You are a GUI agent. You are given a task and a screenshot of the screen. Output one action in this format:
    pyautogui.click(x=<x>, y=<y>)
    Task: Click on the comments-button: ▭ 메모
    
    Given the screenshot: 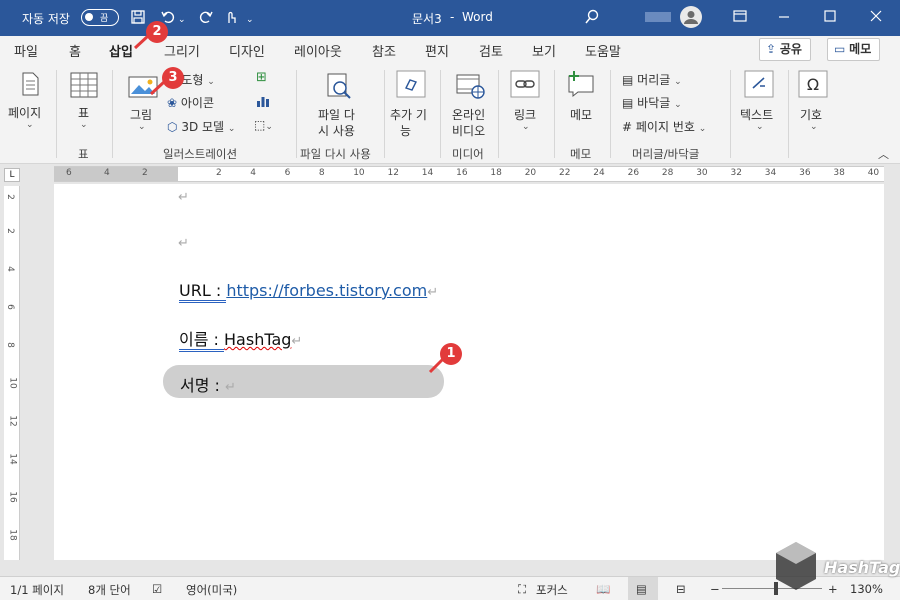 What is the action you would take?
    pyautogui.click(x=854, y=49)
    